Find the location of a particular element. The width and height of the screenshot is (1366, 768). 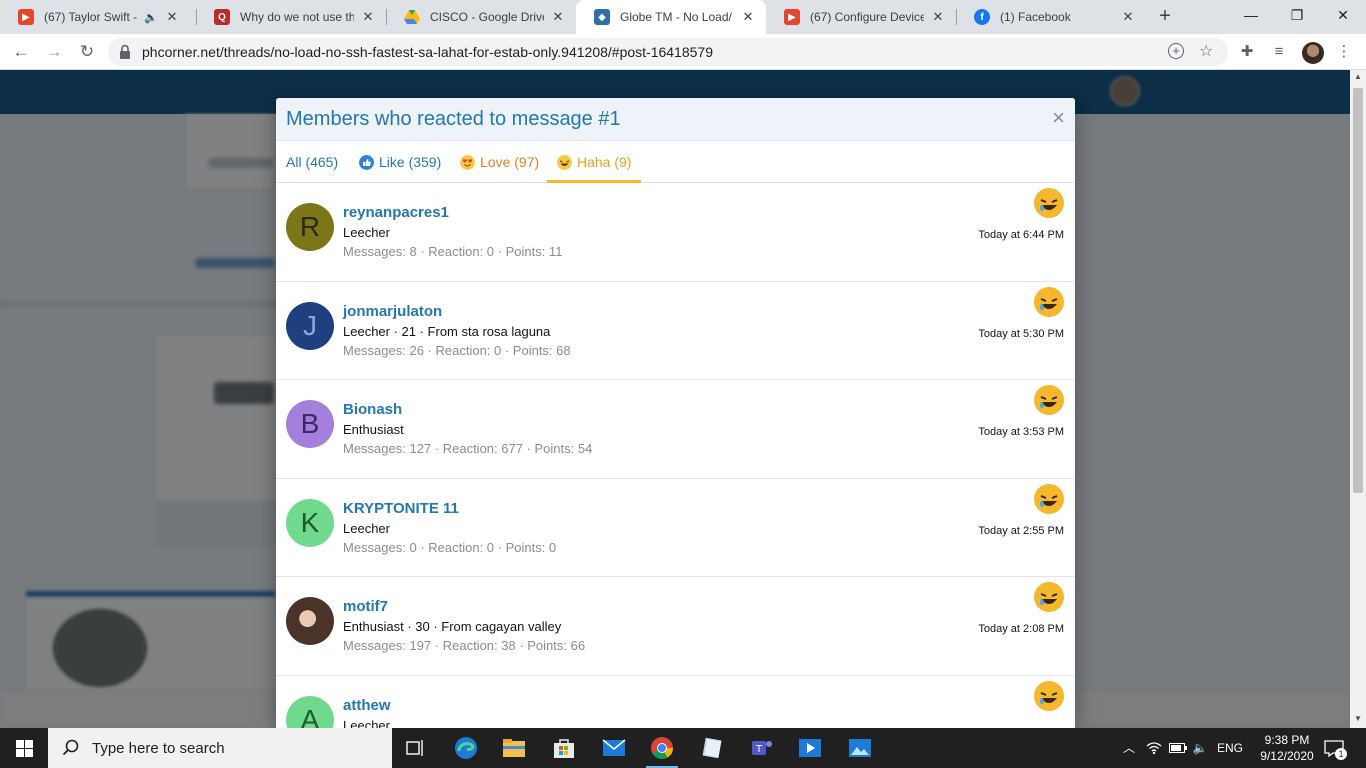

svg-text: T is located at coordinates (759, 749).